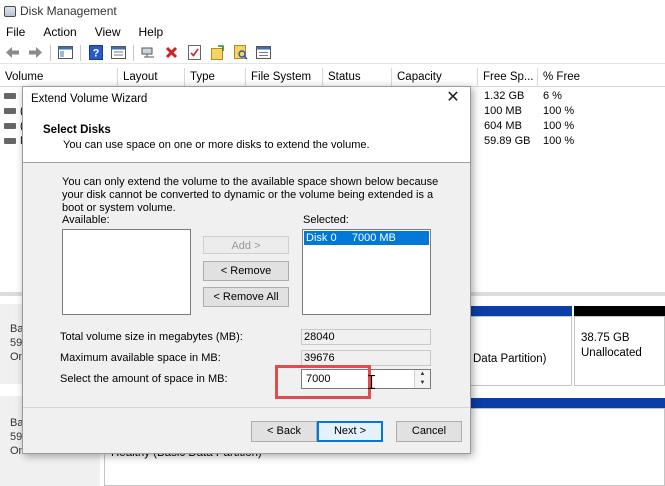  Describe the element at coordinates (519, 351) in the screenshot. I see `disk-0-partition: Data Partition)` at that location.